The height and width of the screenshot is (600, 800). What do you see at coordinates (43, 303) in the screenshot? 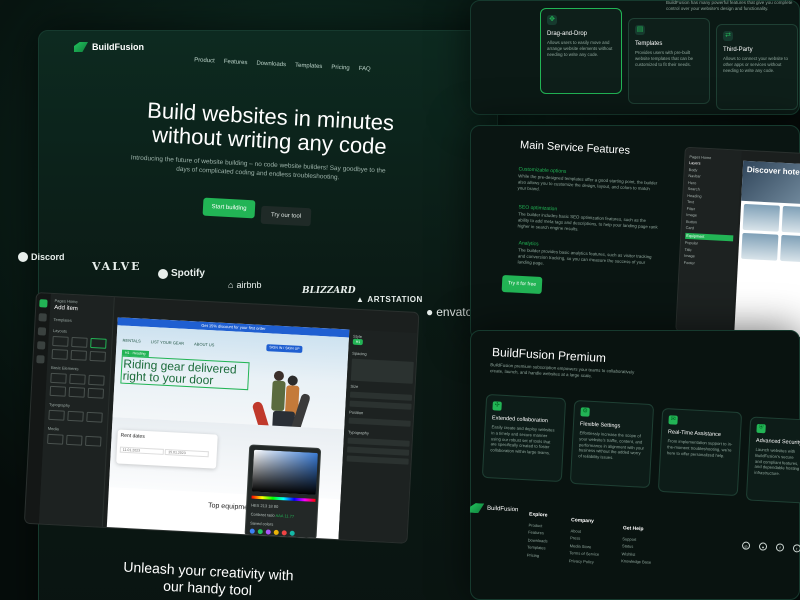
I see `add-item-tool-icon` at bounding box center [43, 303].